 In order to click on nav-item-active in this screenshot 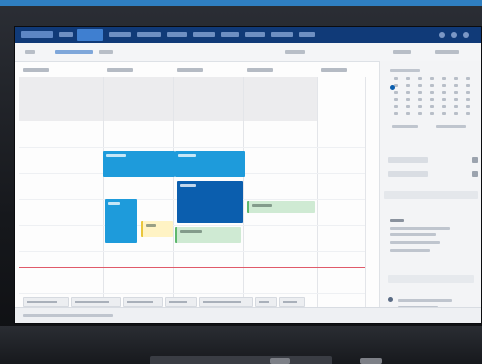, I will do `click(90, 35)`.